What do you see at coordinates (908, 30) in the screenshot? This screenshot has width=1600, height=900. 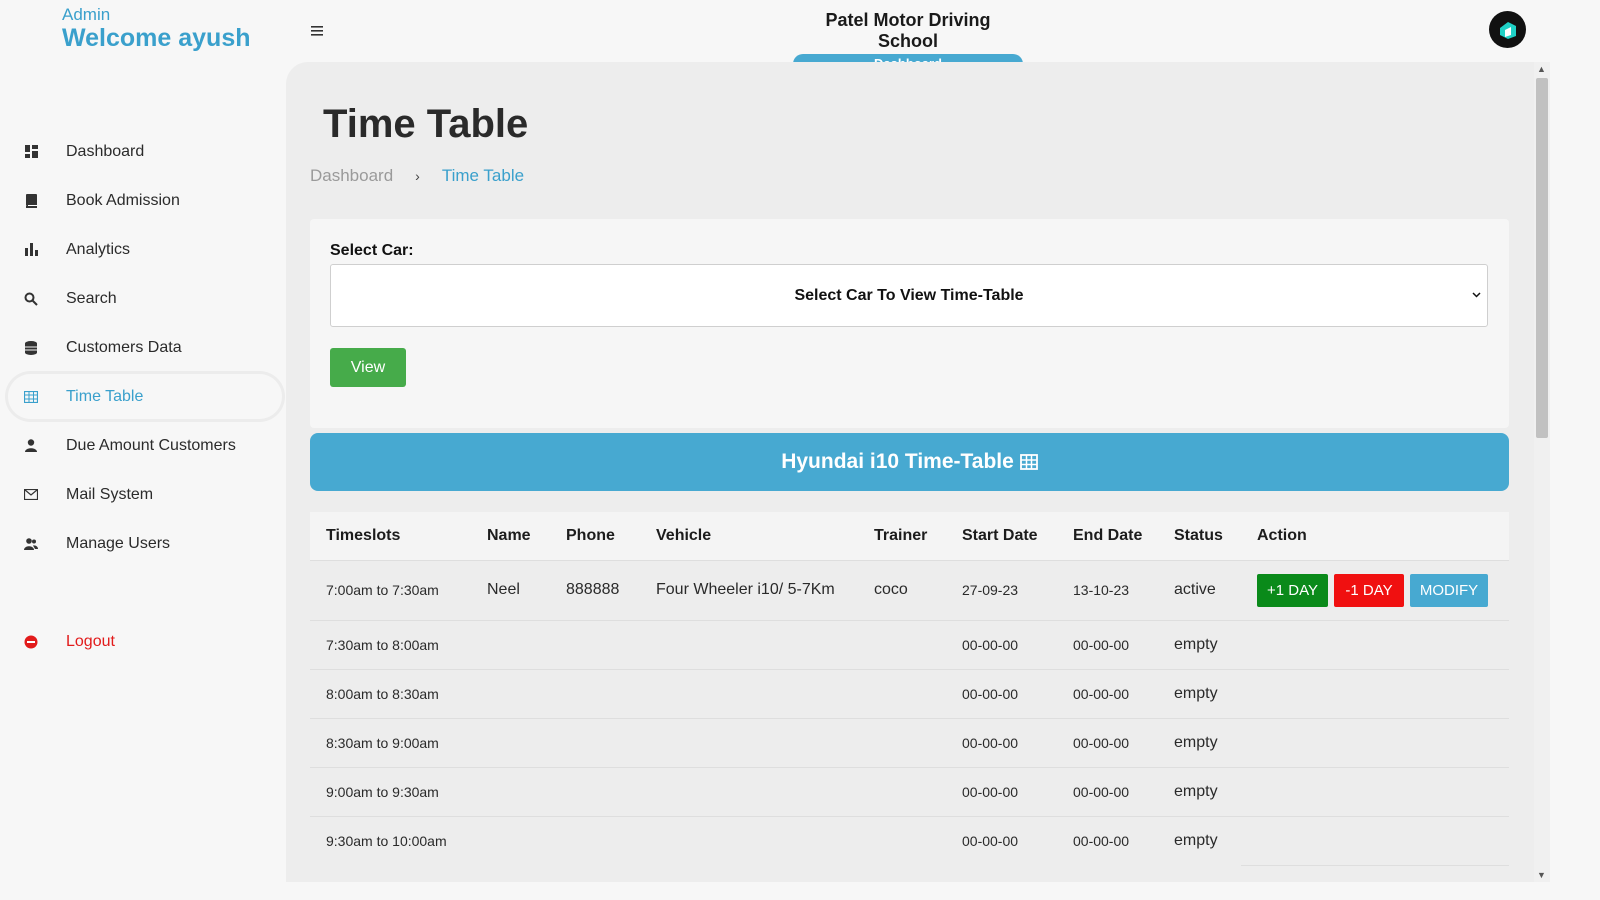 I see `brand-title: Patel Motor Driving School` at bounding box center [908, 30].